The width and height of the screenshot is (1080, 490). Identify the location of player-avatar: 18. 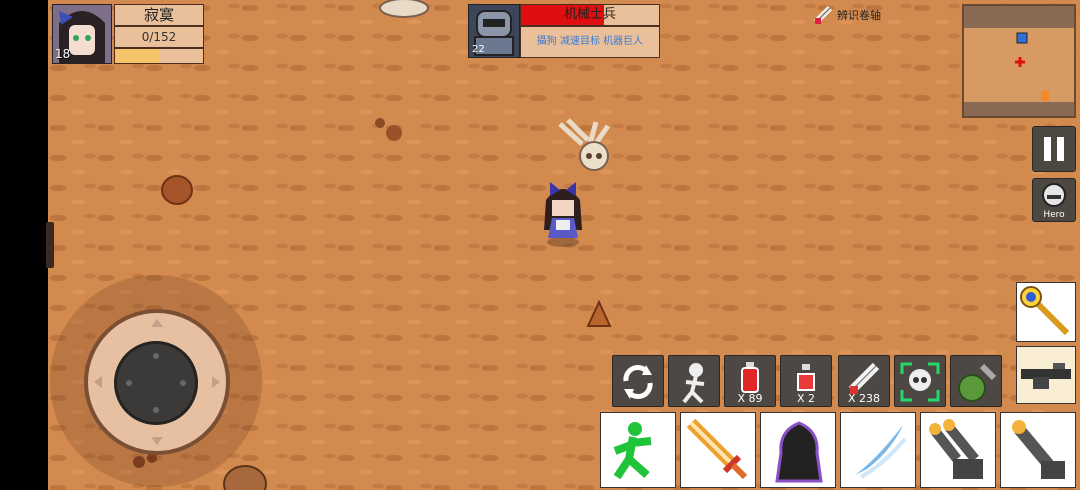
(82, 34).